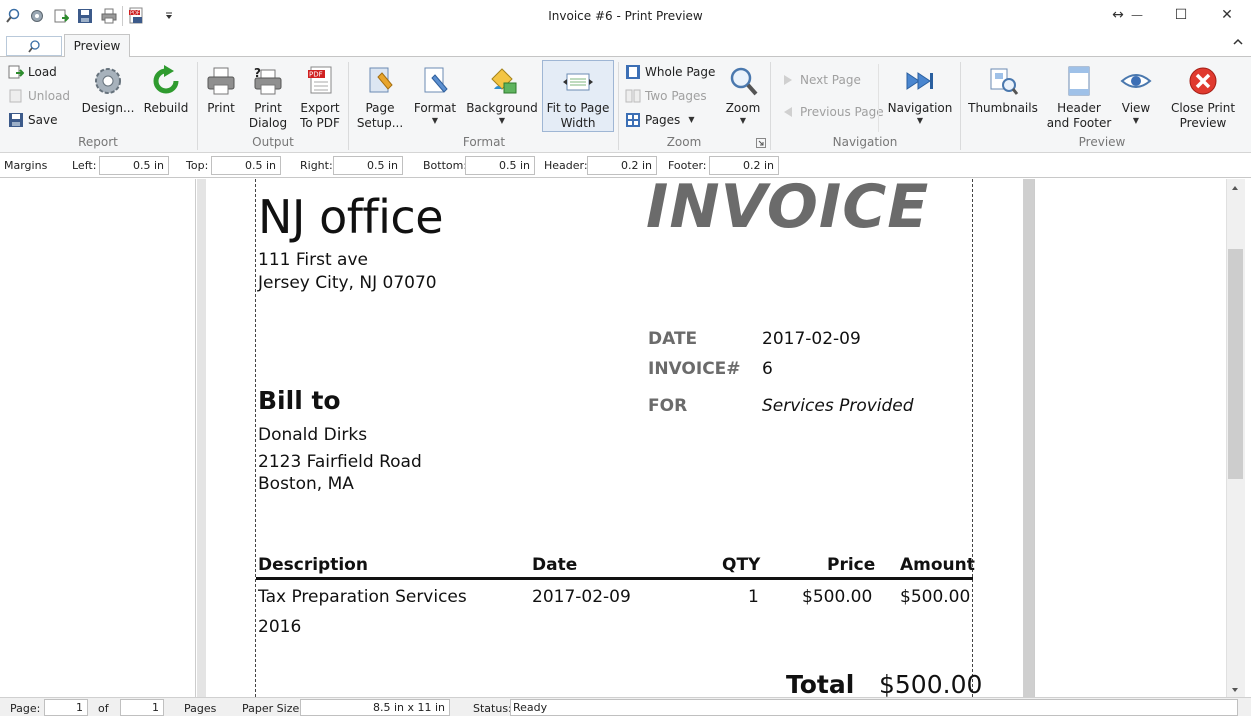 This screenshot has width=1251, height=716. I want to click on thumbnails-button: Thumbnails, so click(1003, 97).